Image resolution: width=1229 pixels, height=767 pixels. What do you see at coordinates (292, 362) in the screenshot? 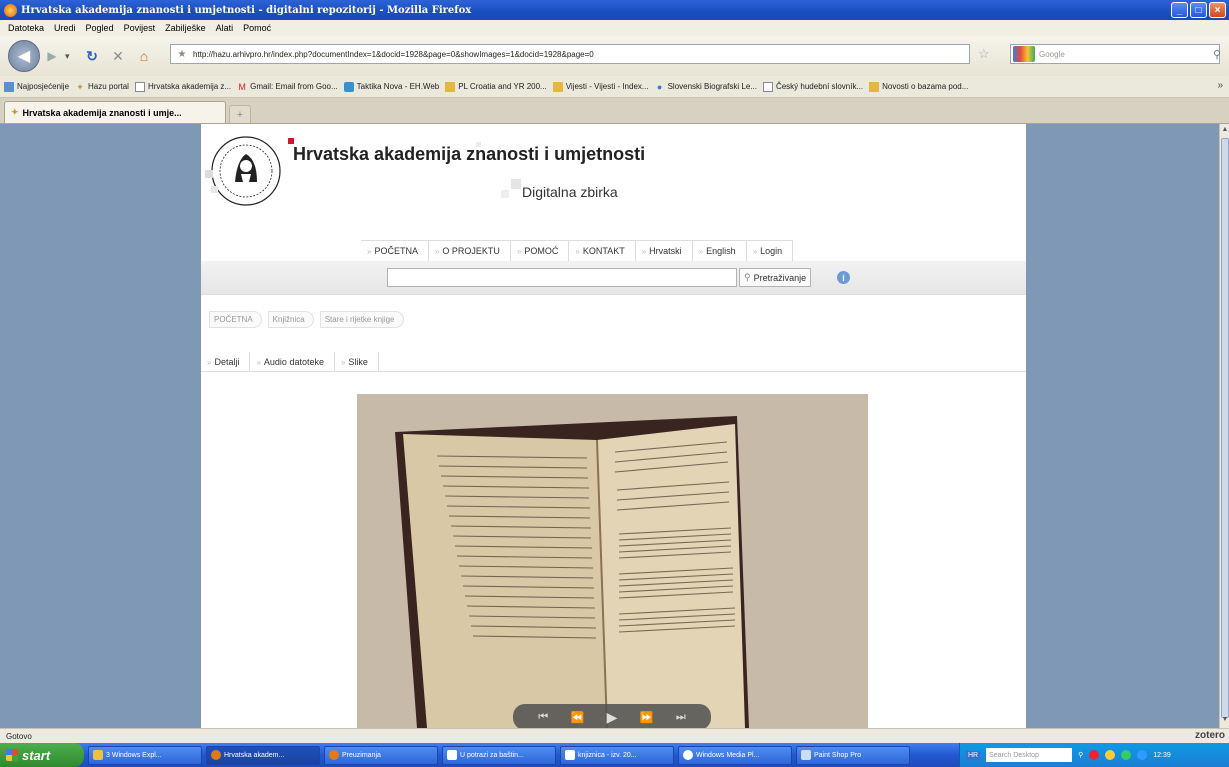
I see `tab-audio: » Audio datoteke` at bounding box center [292, 362].